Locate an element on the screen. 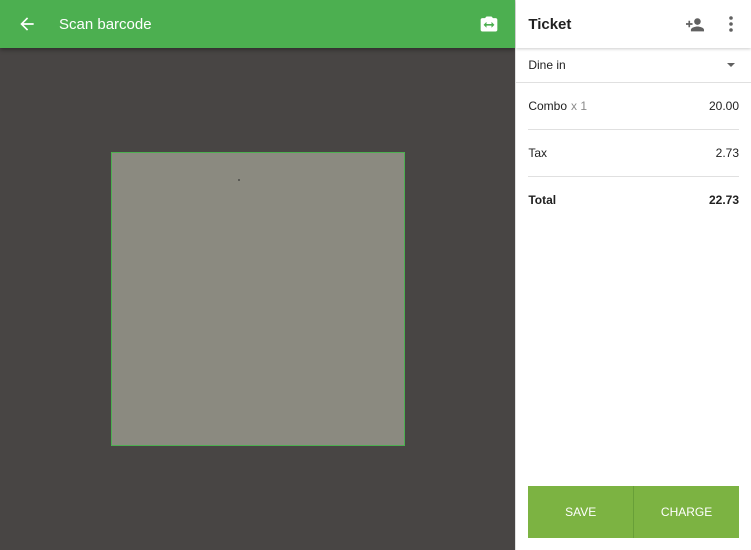 The width and height of the screenshot is (751, 550). line-item-label: Combo x 1 is located at coordinates (557, 106).